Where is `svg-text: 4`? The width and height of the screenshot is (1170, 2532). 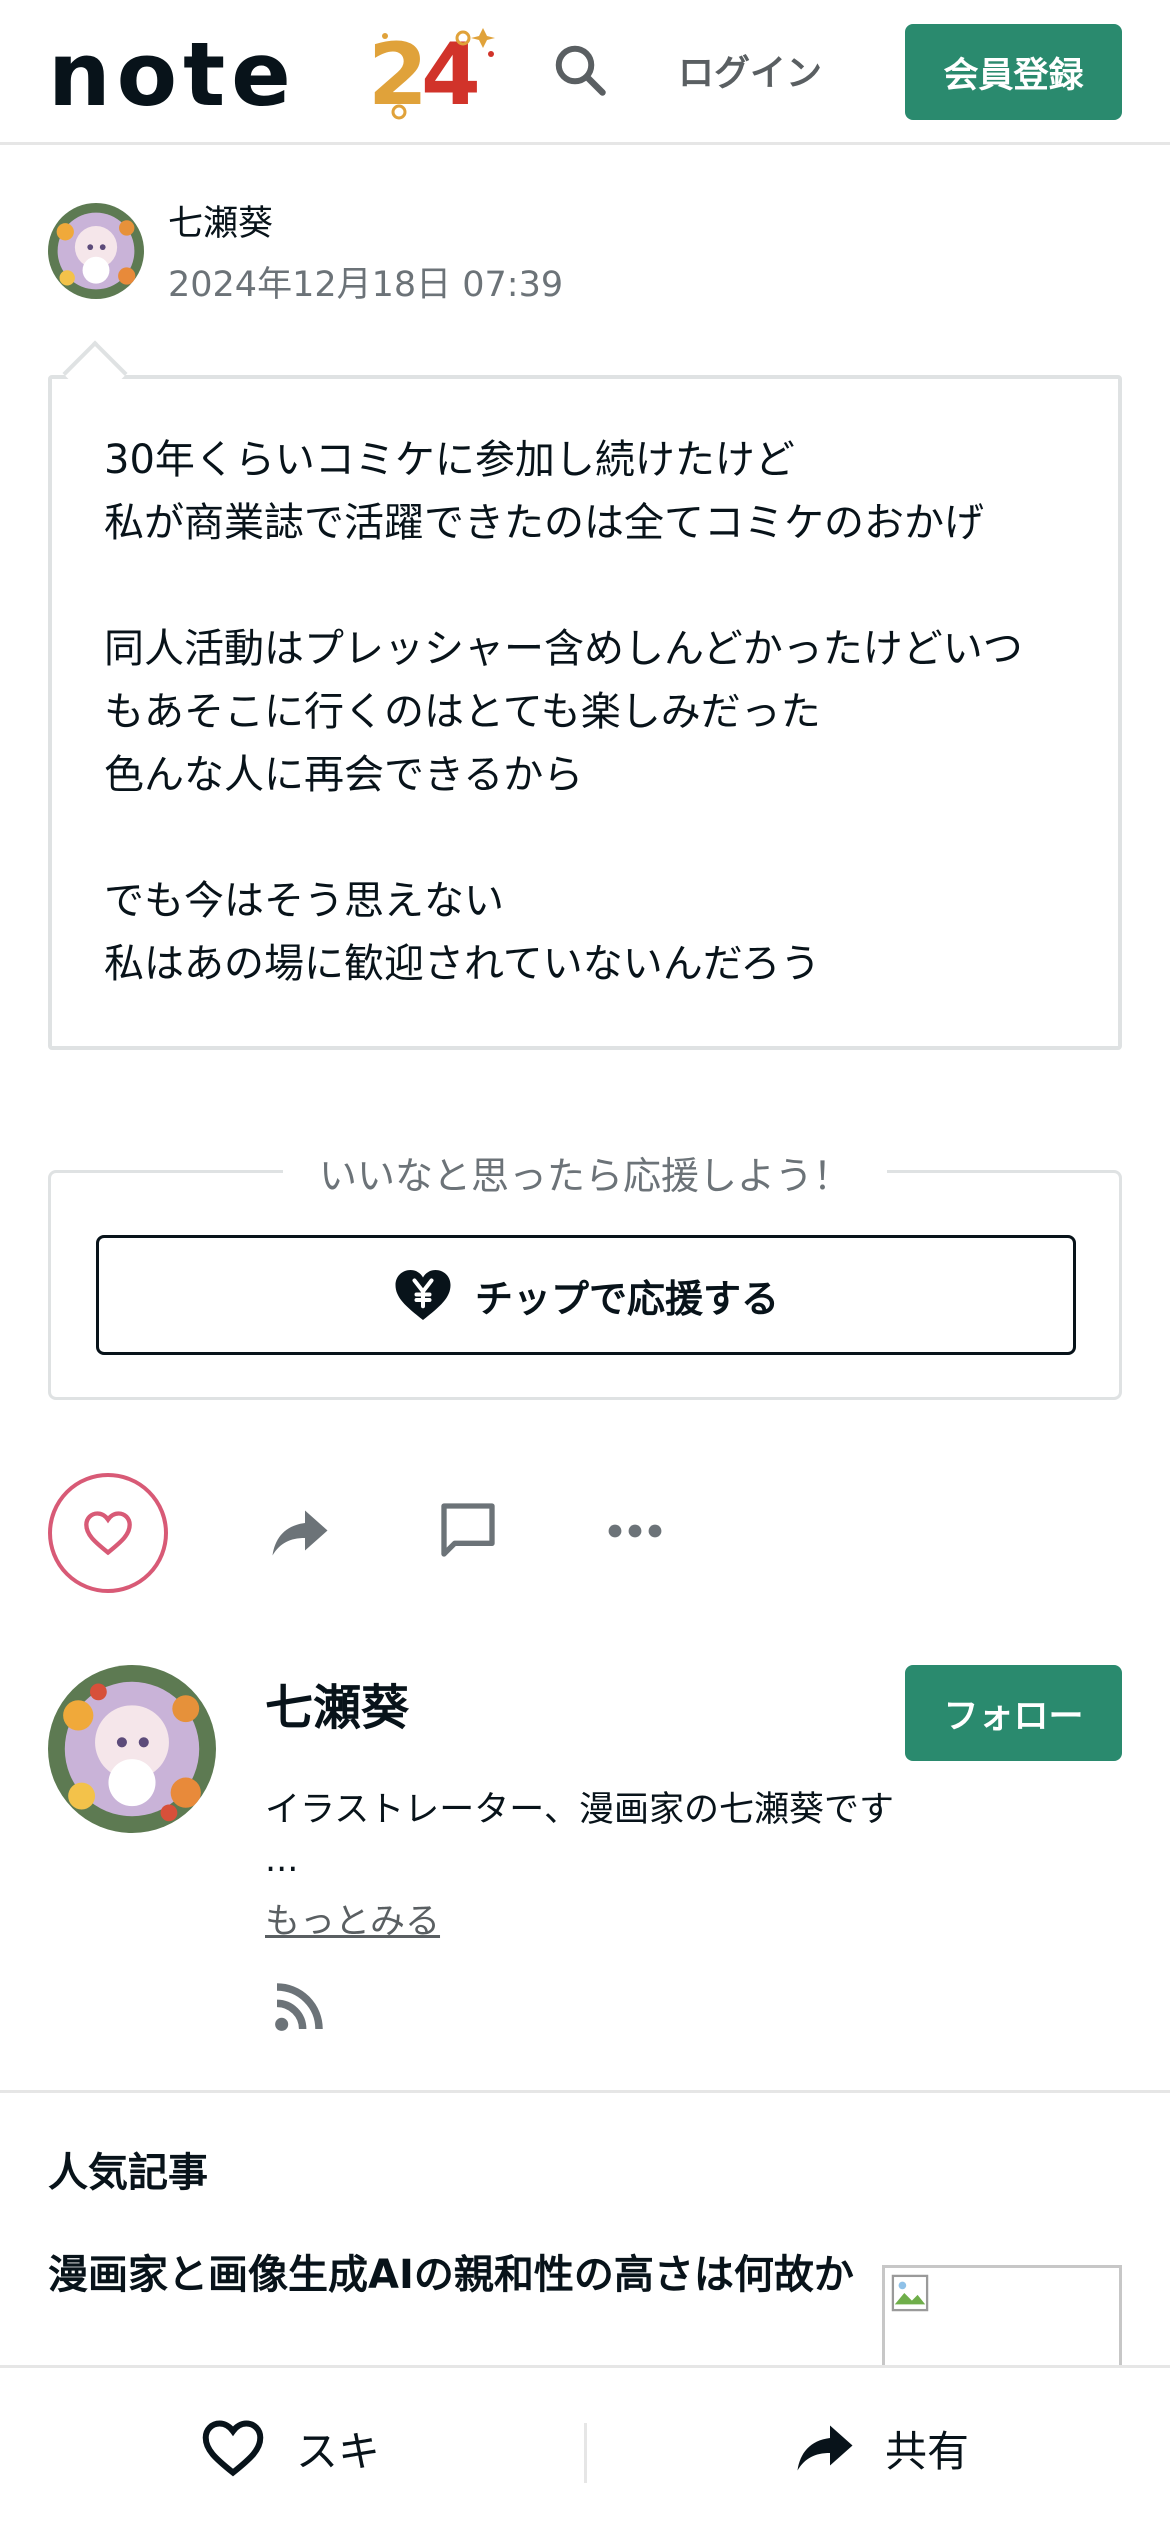 svg-text: 4 is located at coordinates (451, 74).